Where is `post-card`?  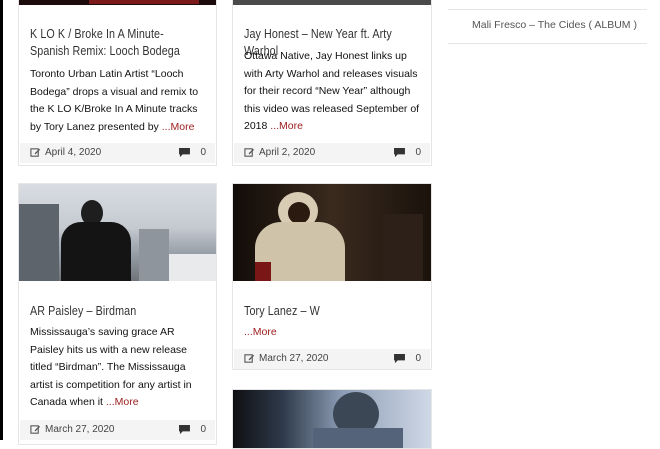 post-card is located at coordinates (332, 419).